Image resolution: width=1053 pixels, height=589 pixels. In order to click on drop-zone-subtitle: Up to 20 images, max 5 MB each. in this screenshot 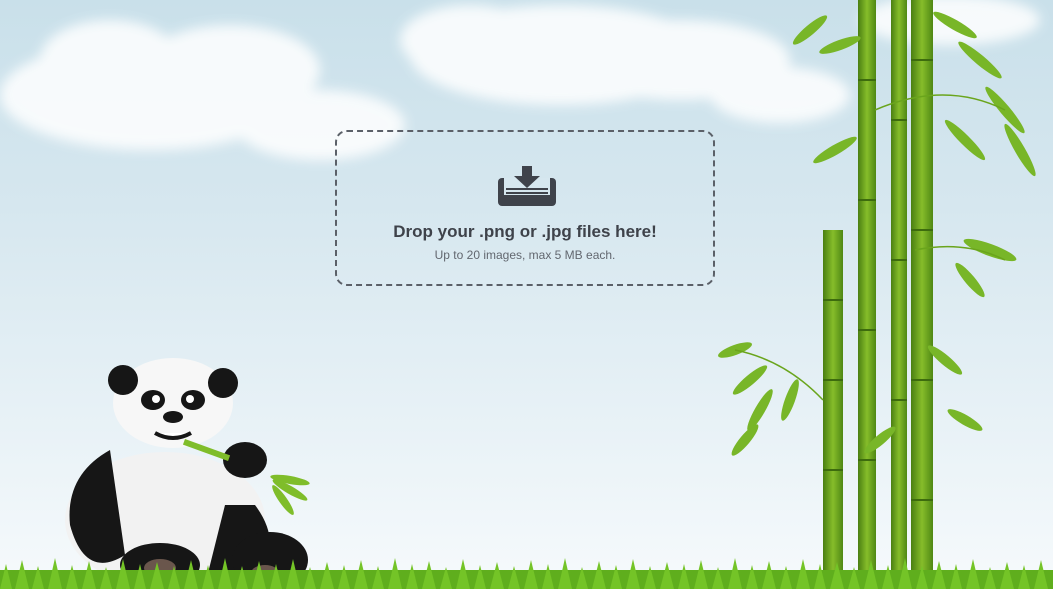, I will do `click(525, 255)`.